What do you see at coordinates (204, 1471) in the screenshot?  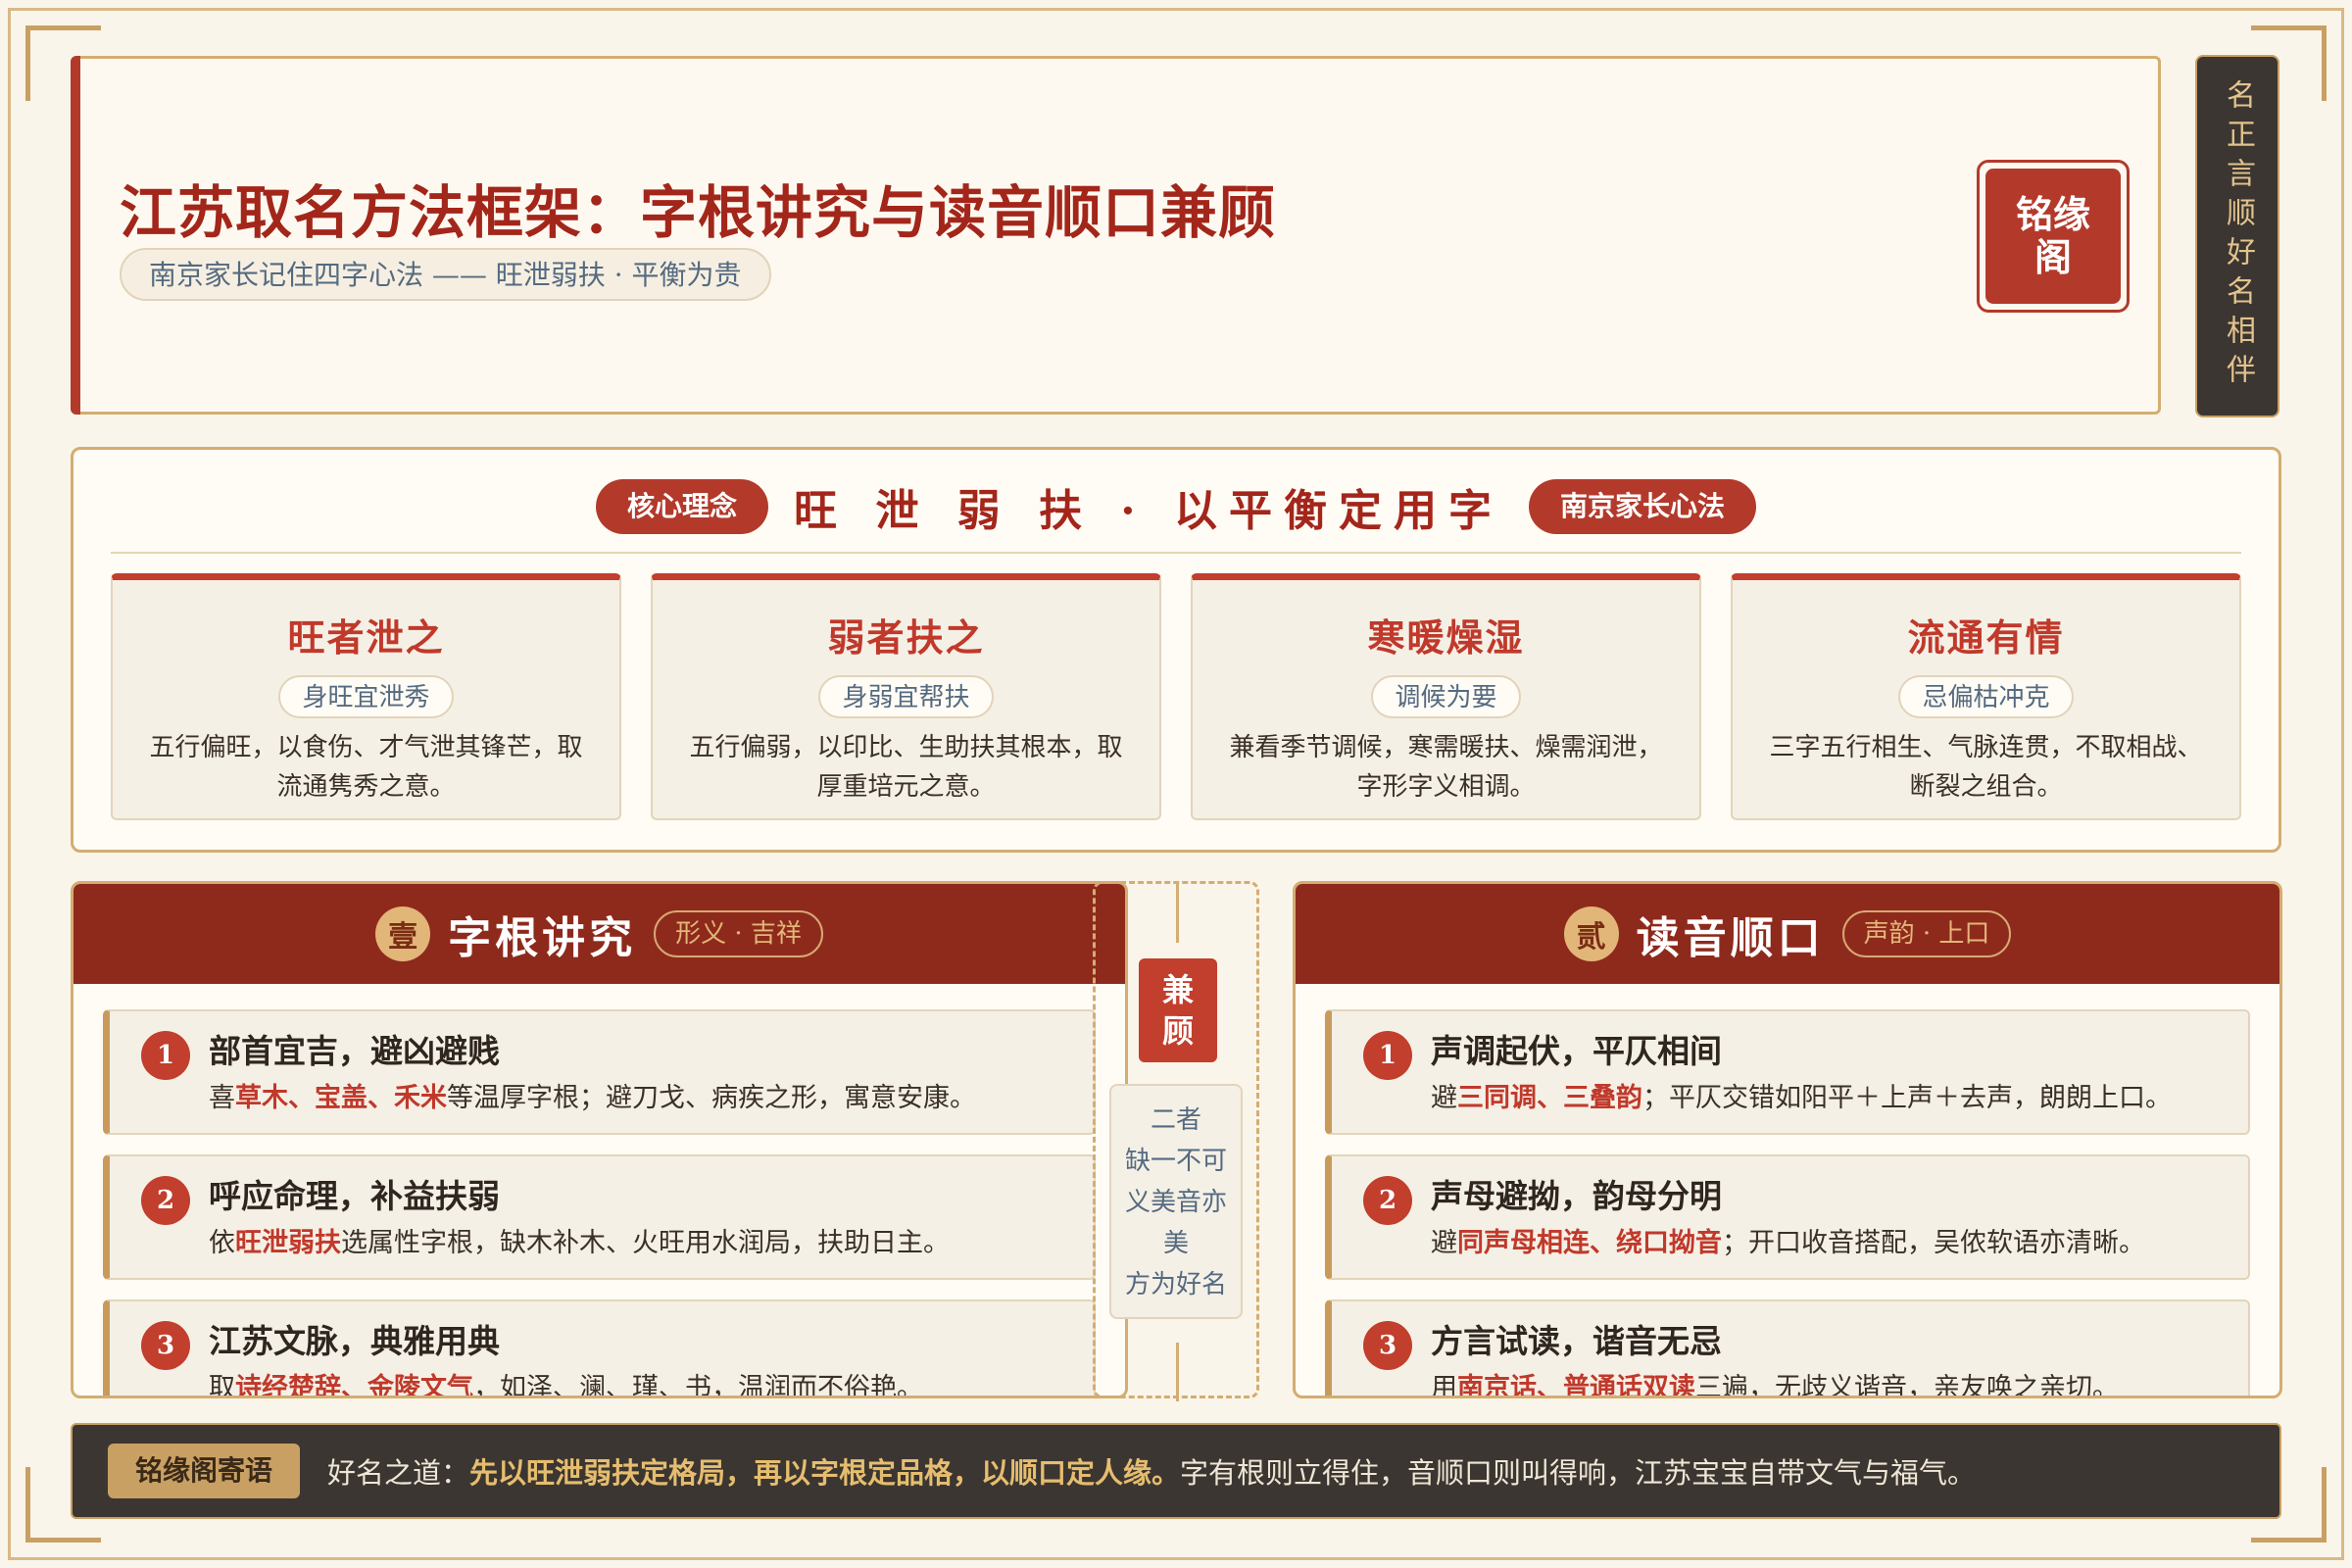 I see `footer-badge: 铭缘阁寄语` at bounding box center [204, 1471].